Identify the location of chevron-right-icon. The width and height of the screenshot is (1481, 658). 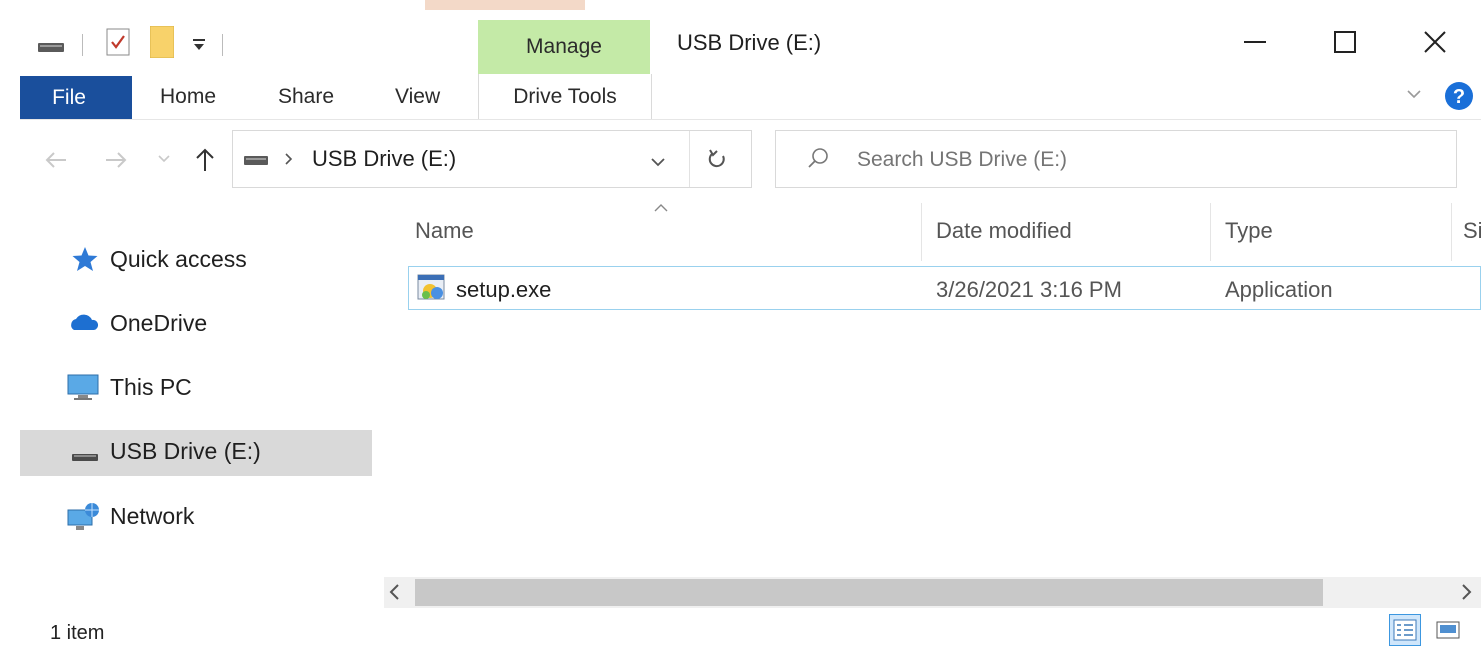
(1467, 592).